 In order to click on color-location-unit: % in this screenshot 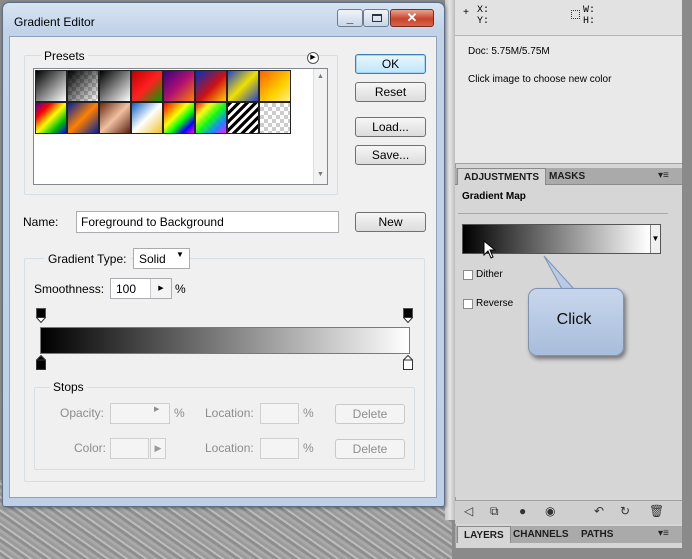, I will do `click(308, 448)`.